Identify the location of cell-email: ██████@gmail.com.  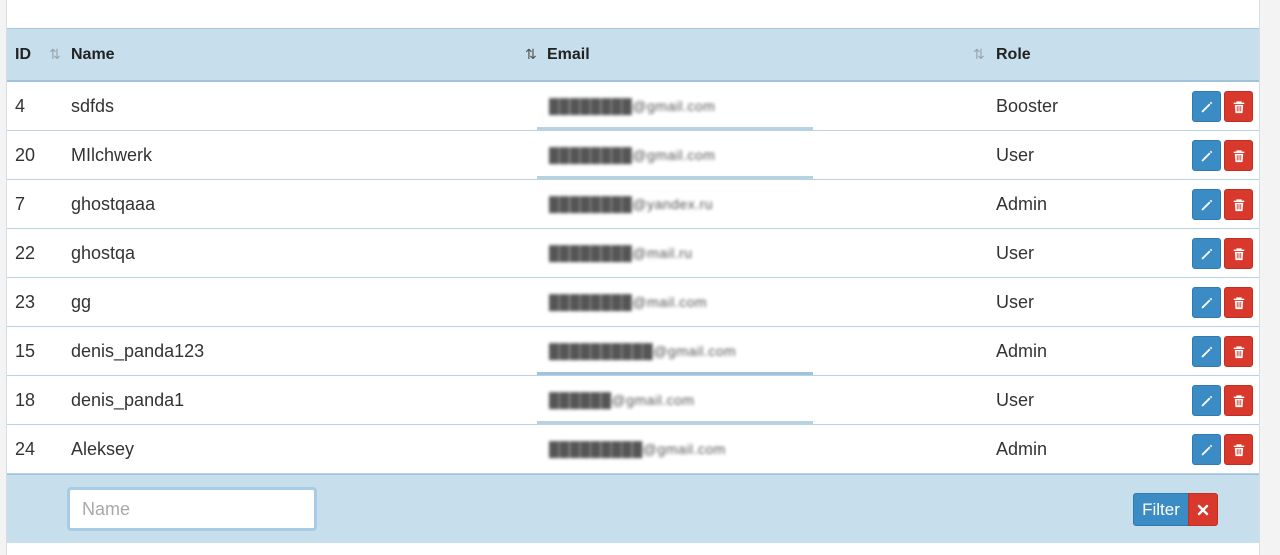
(675, 400).